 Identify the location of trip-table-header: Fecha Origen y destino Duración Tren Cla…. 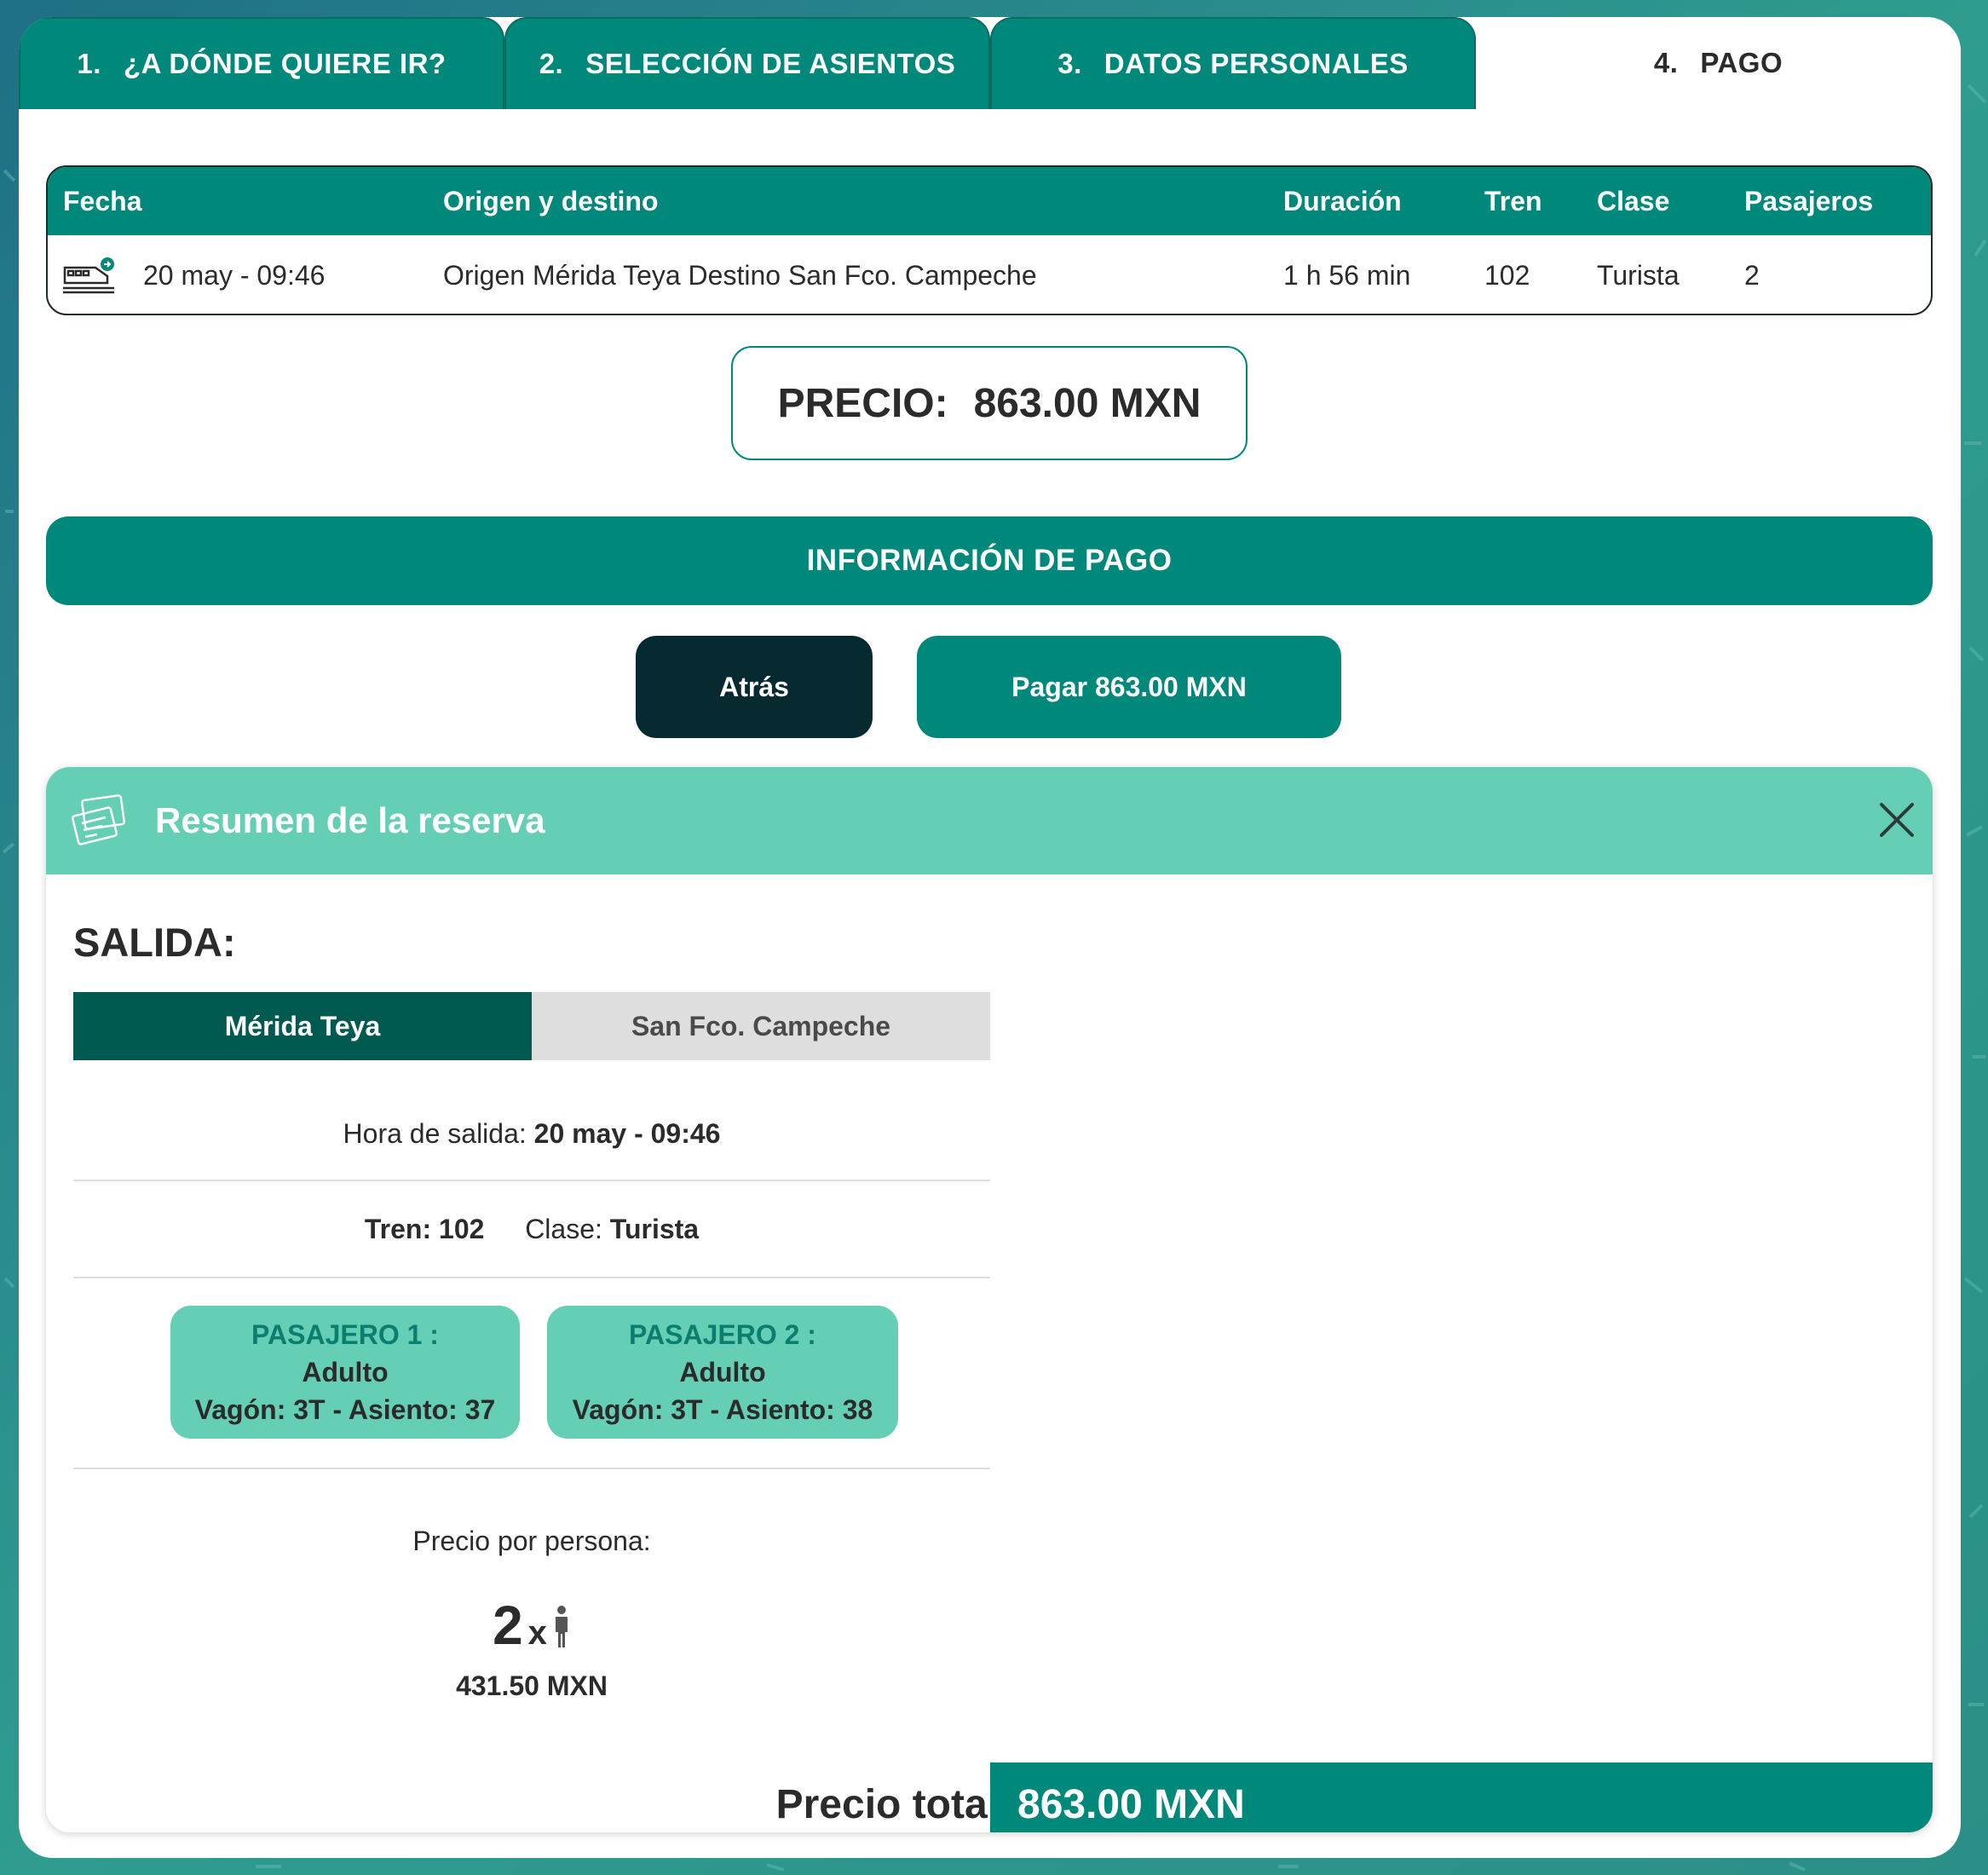
(989, 201).